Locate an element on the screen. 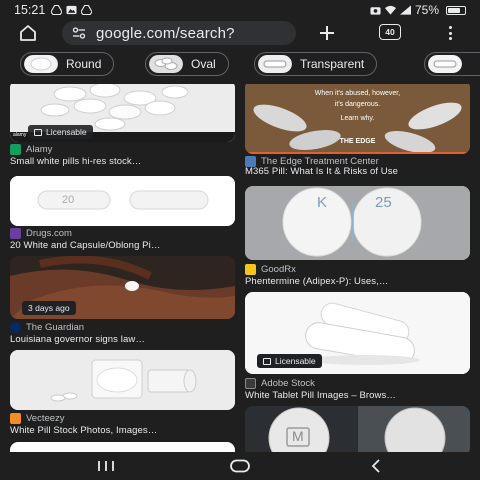 Image resolution: width=480 pixels, height=480 pixels. result-source: The Guardian is located at coordinates (47, 327).